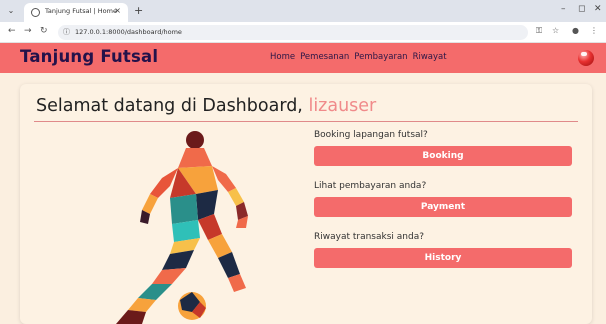 Image resolution: width=606 pixels, height=324 pixels. I want to click on page-title: Selamat datang di Dashboard, lizauser, so click(206, 106).